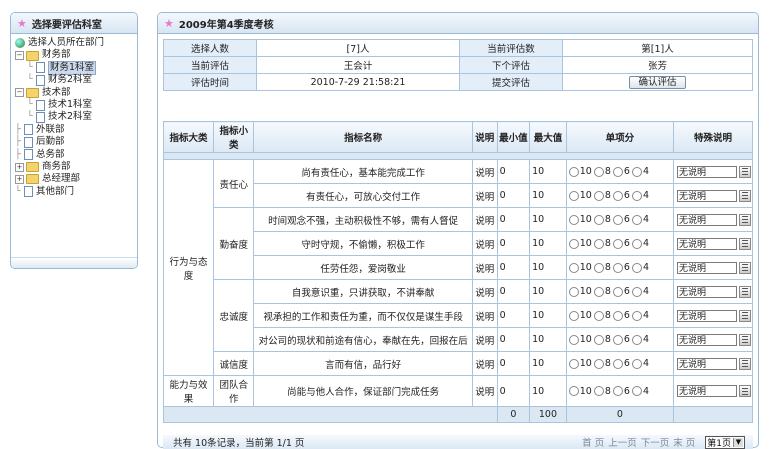 The height and width of the screenshot is (449, 769). Describe the element at coordinates (363, 219) in the screenshot. I see `indicator-name-cell: 时间观念不强，主动积极性不够，需有人督促` at that location.